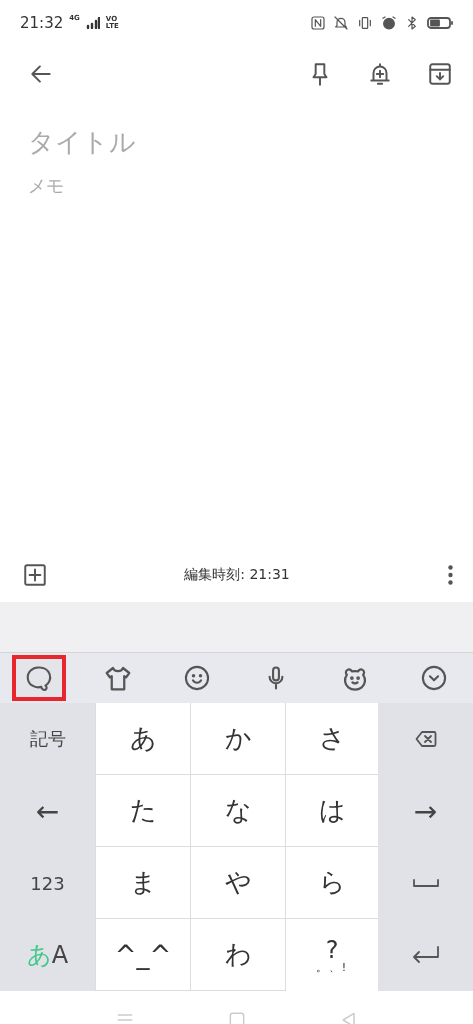 Image resolution: width=473 pixels, height=1024 pixels. Describe the element at coordinates (142, 955) in the screenshot. I see `key: ^_^` at that location.